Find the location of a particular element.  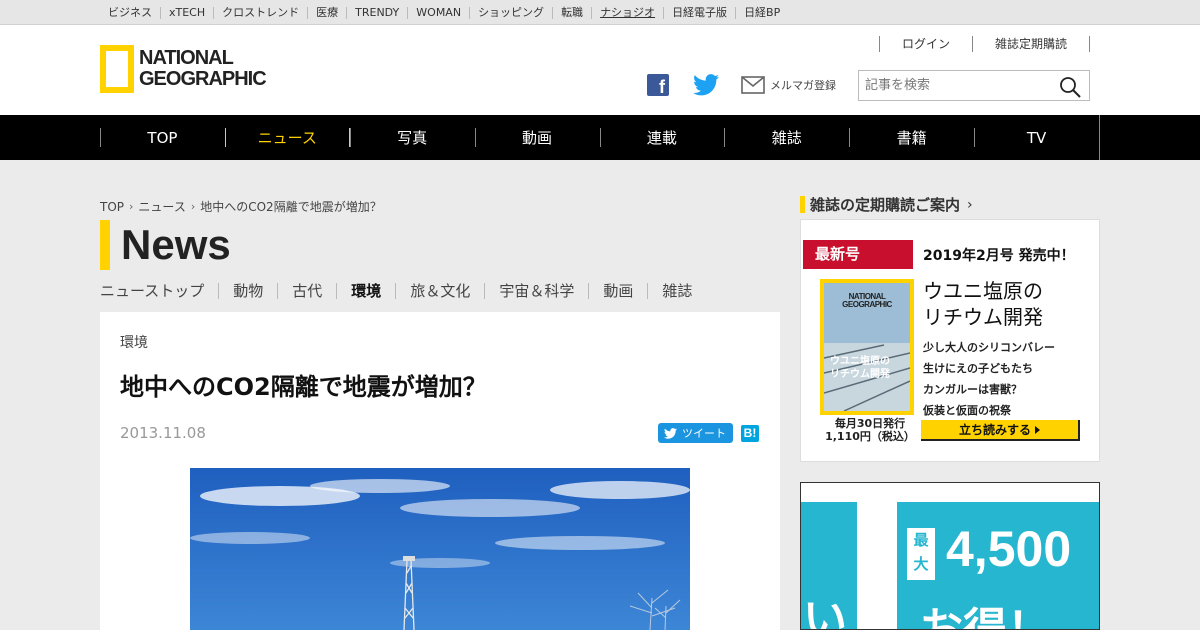

network-link: xTECH is located at coordinates (186, 12).